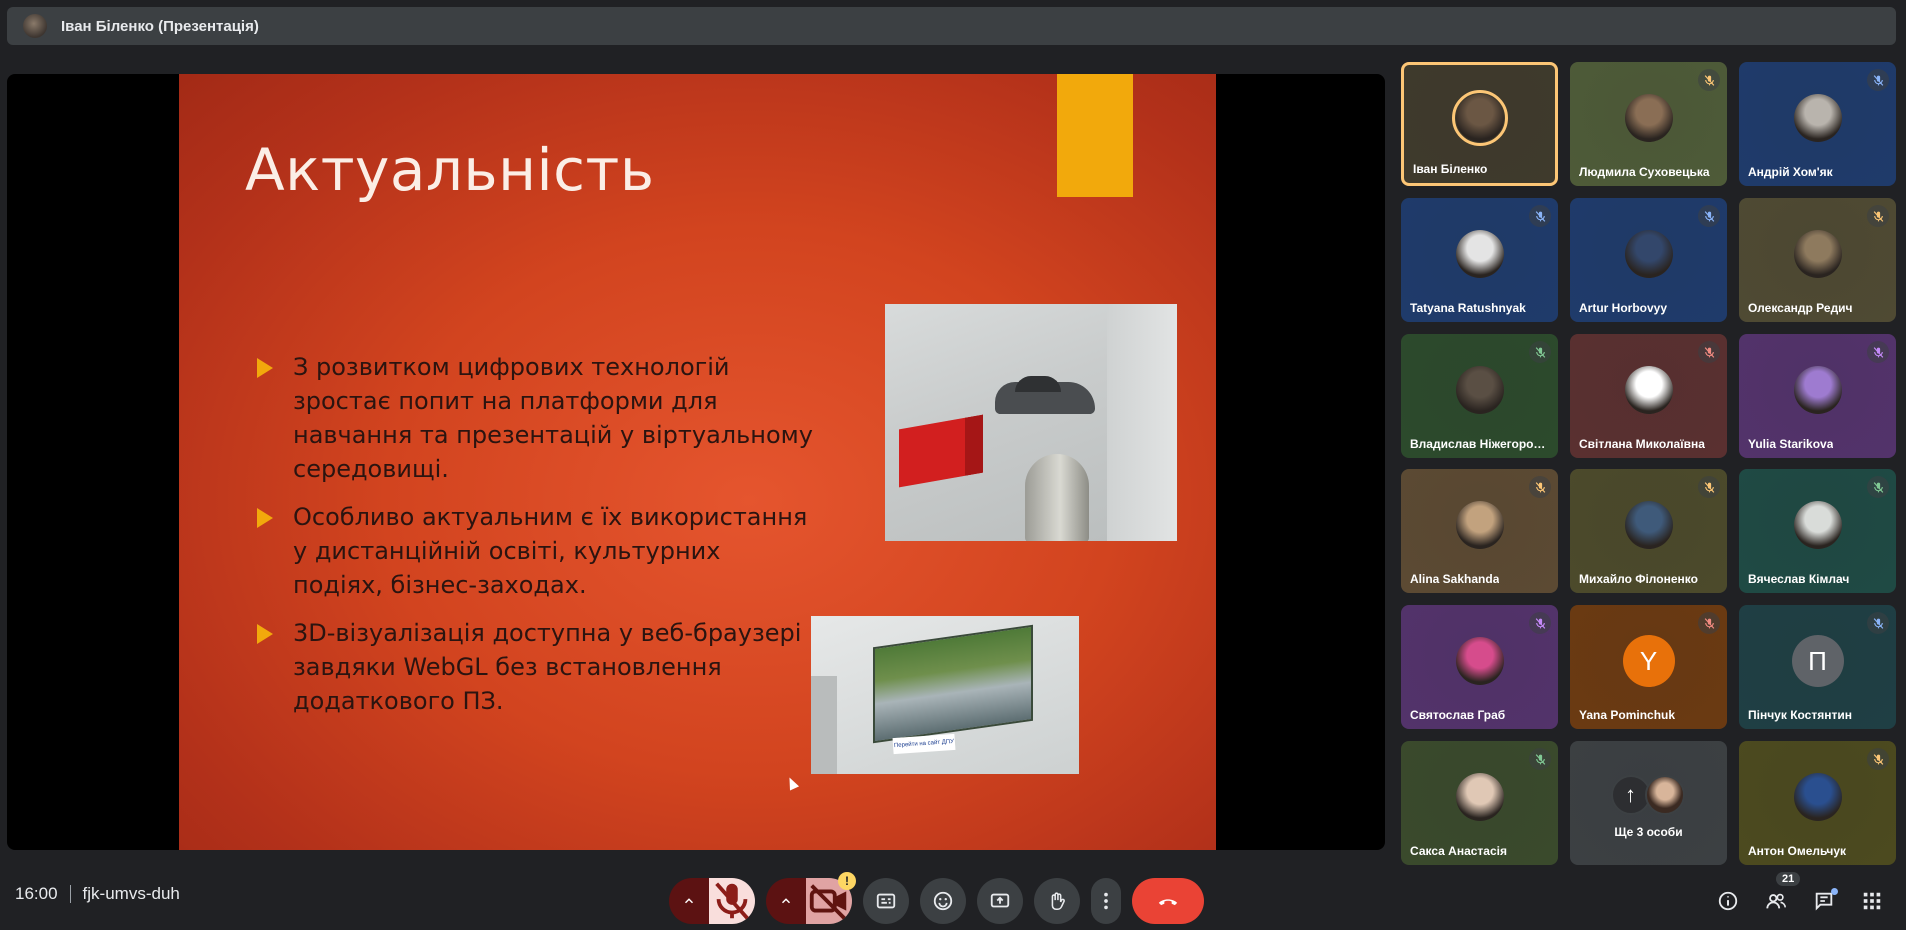 This screenshot has height=930, width=1906. I want to click on participant-tile: Artur Horbovyy, so click(1648, 260).